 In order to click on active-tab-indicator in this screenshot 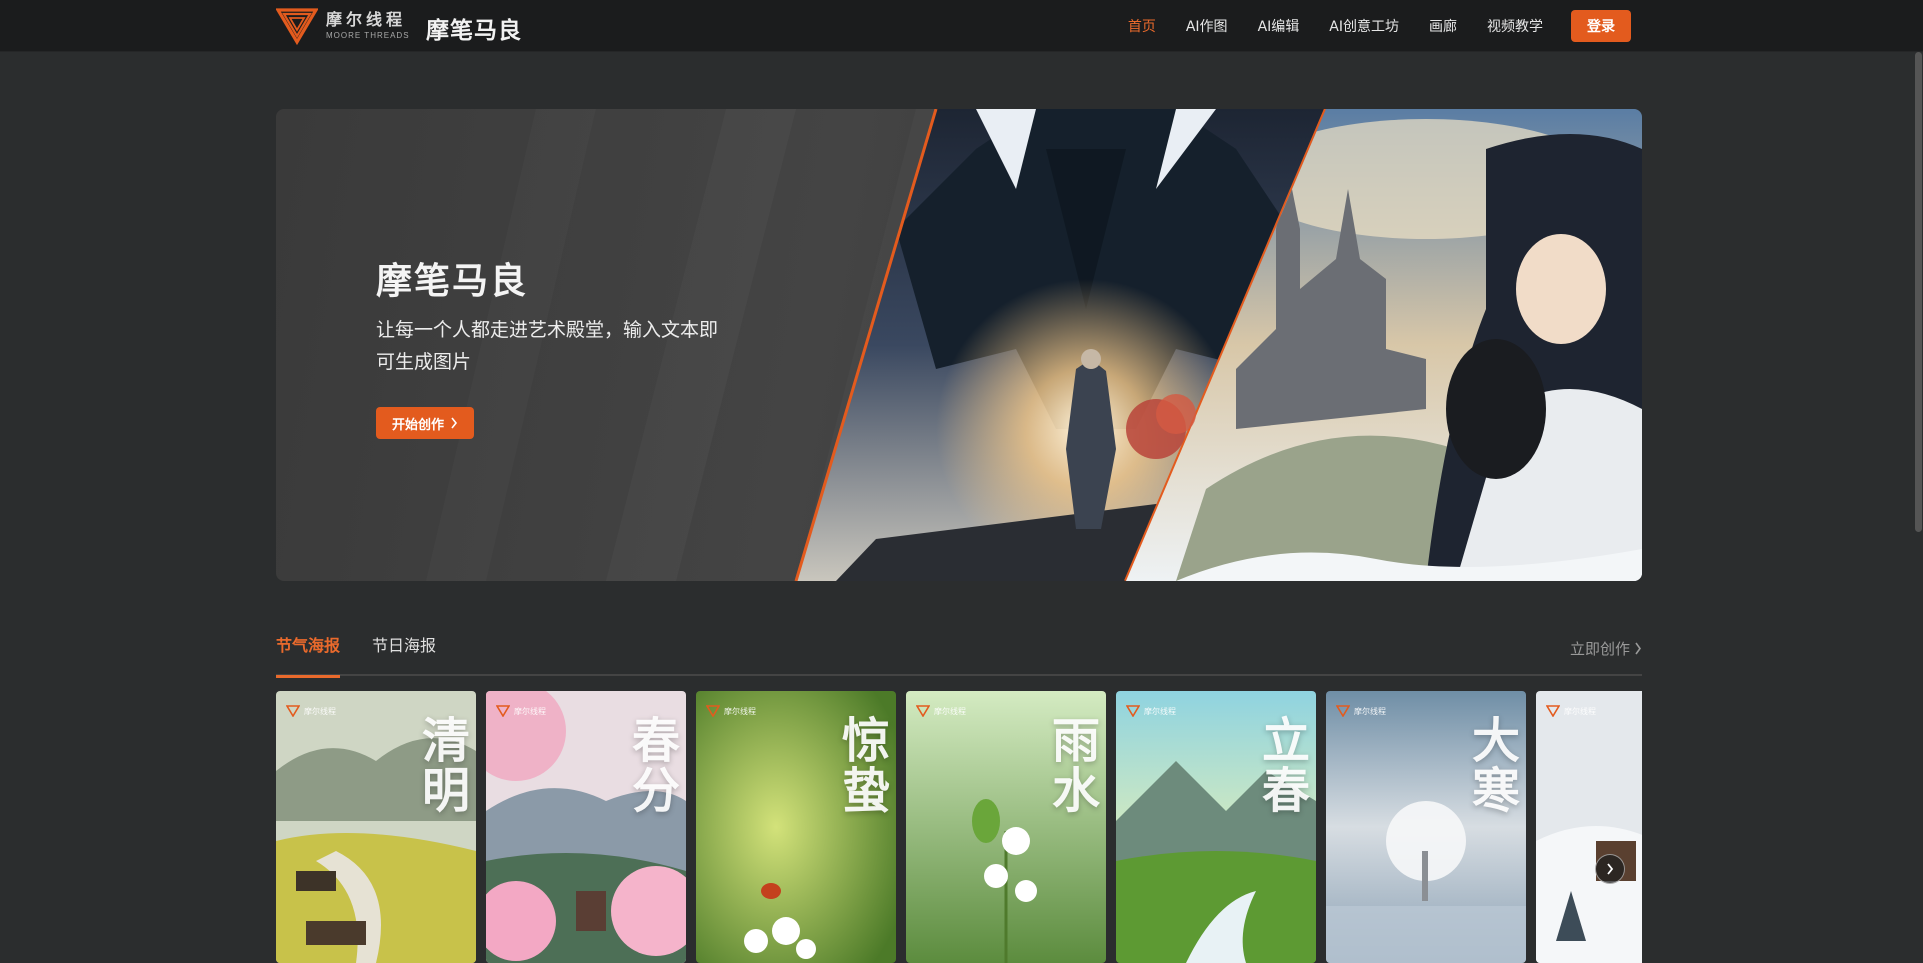, I will do `click(308, 676)`.